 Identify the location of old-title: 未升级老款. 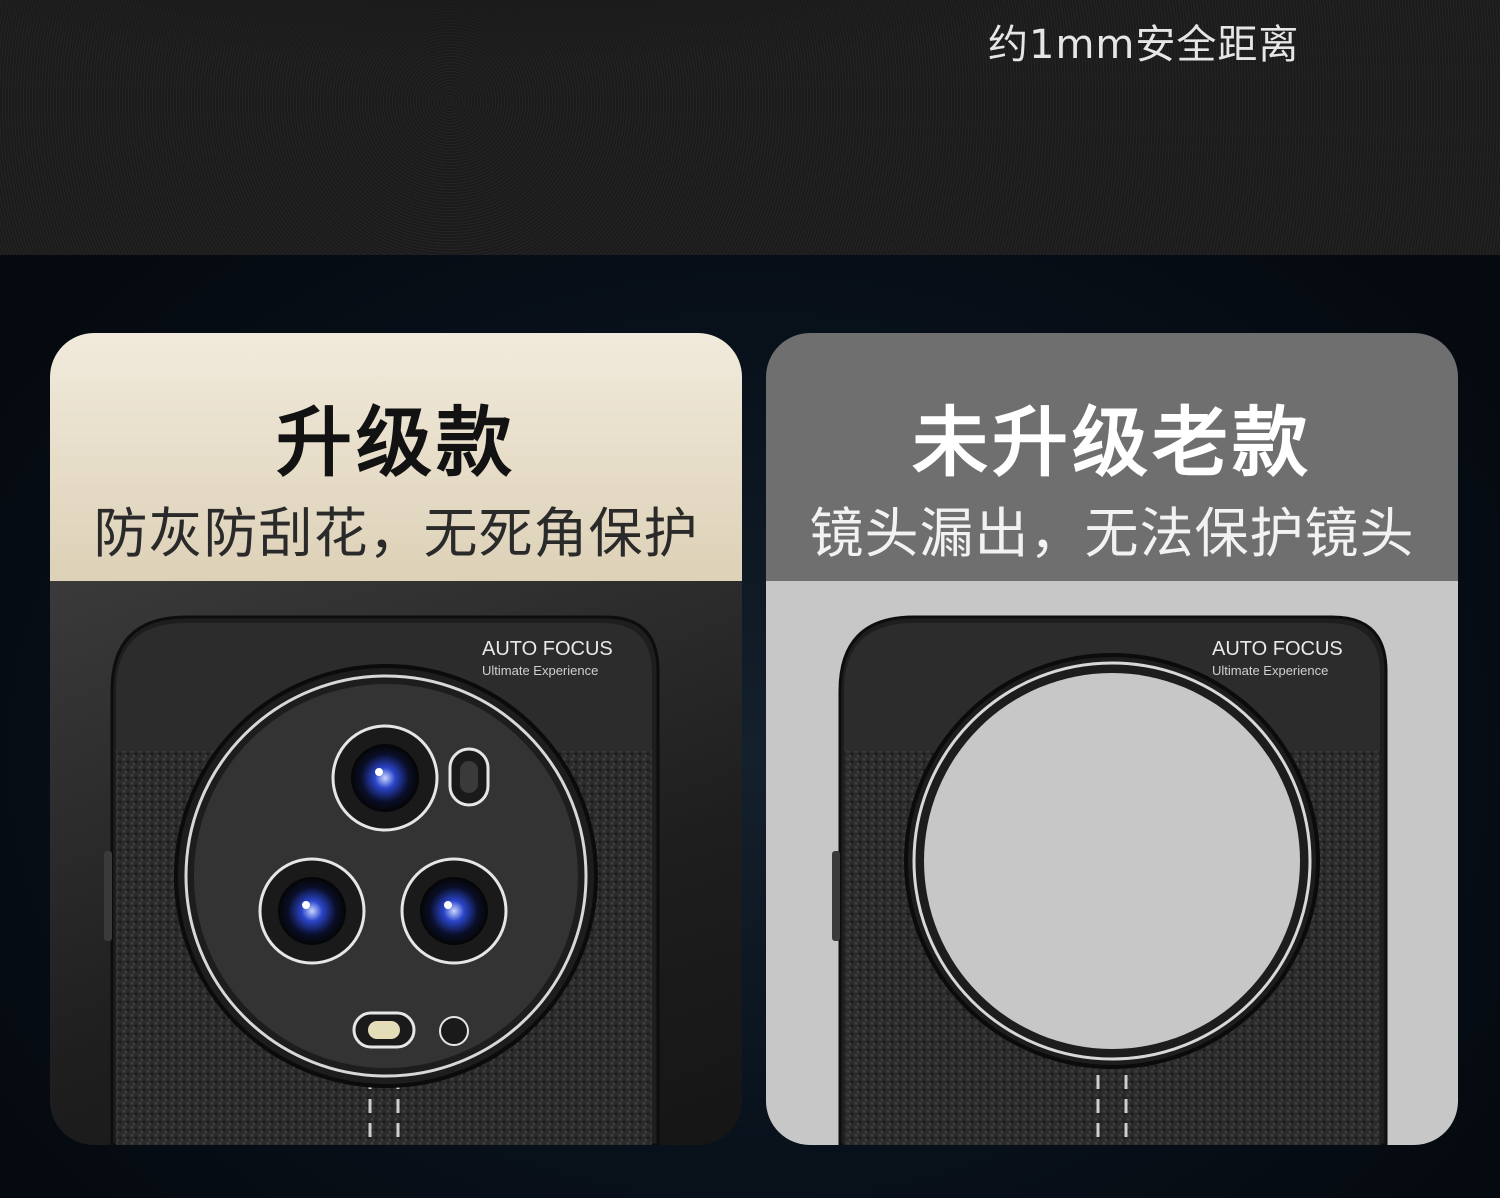
(1112, 442).